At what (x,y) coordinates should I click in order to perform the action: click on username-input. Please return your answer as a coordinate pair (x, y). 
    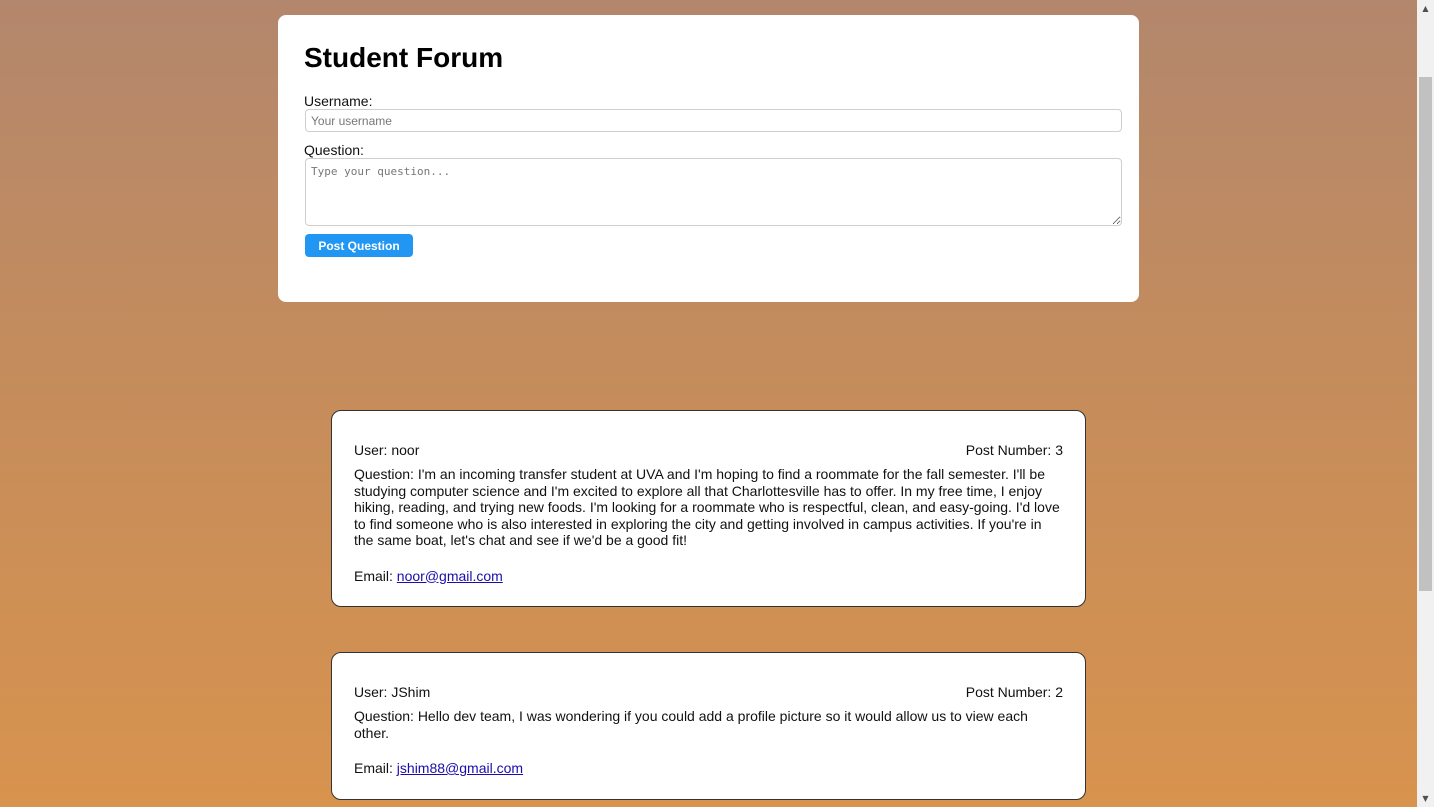
    Looking at the image, I should click on (713, 120).